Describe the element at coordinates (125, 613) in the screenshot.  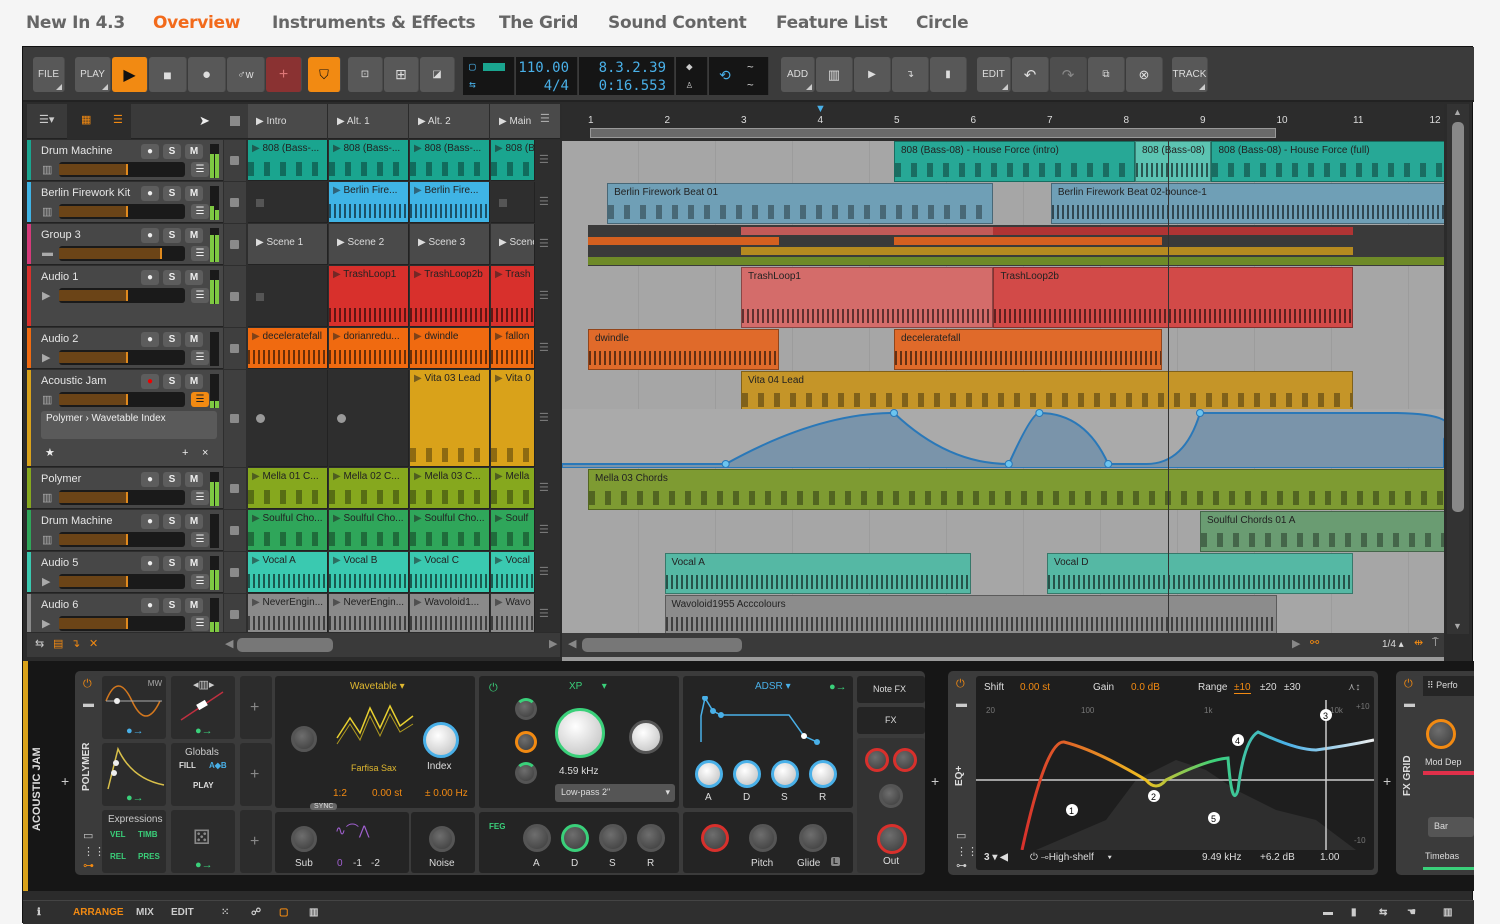
I see `track-header: Audio 6 ● S M ▶ ☰` at that location.